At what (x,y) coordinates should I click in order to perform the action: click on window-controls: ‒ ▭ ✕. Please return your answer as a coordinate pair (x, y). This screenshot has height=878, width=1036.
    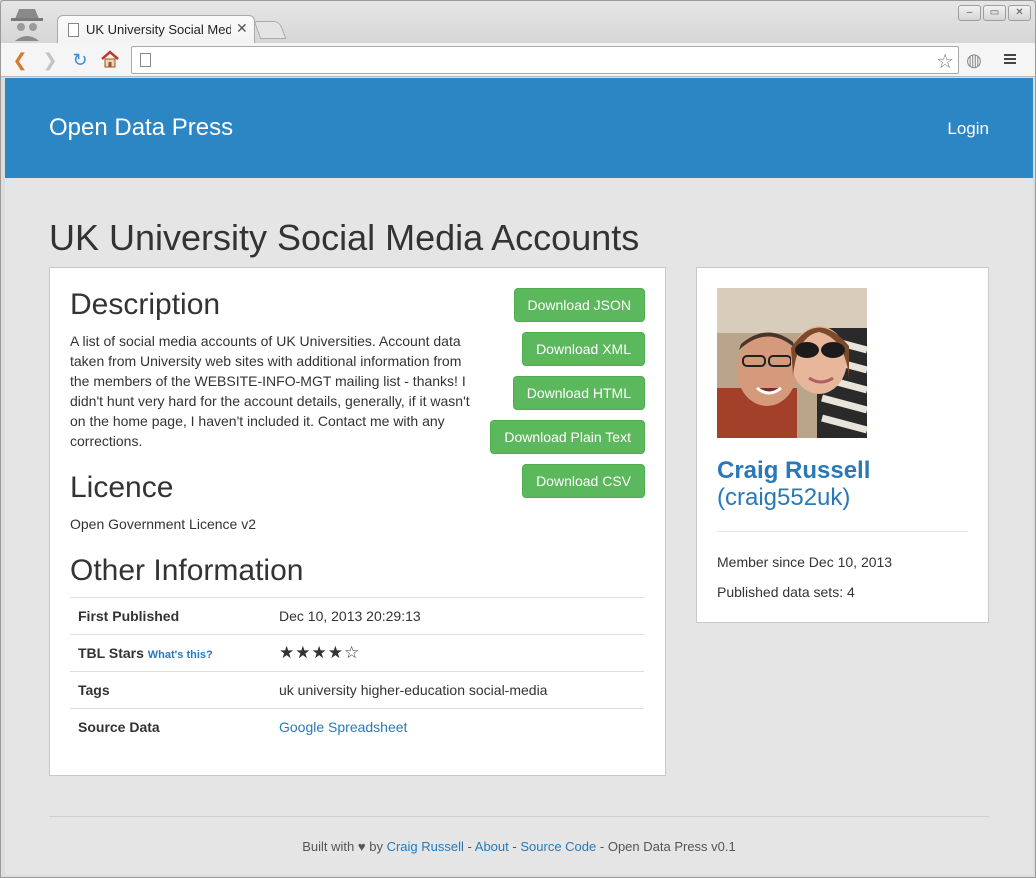
    Looking at the image, I should click on (994, 13).